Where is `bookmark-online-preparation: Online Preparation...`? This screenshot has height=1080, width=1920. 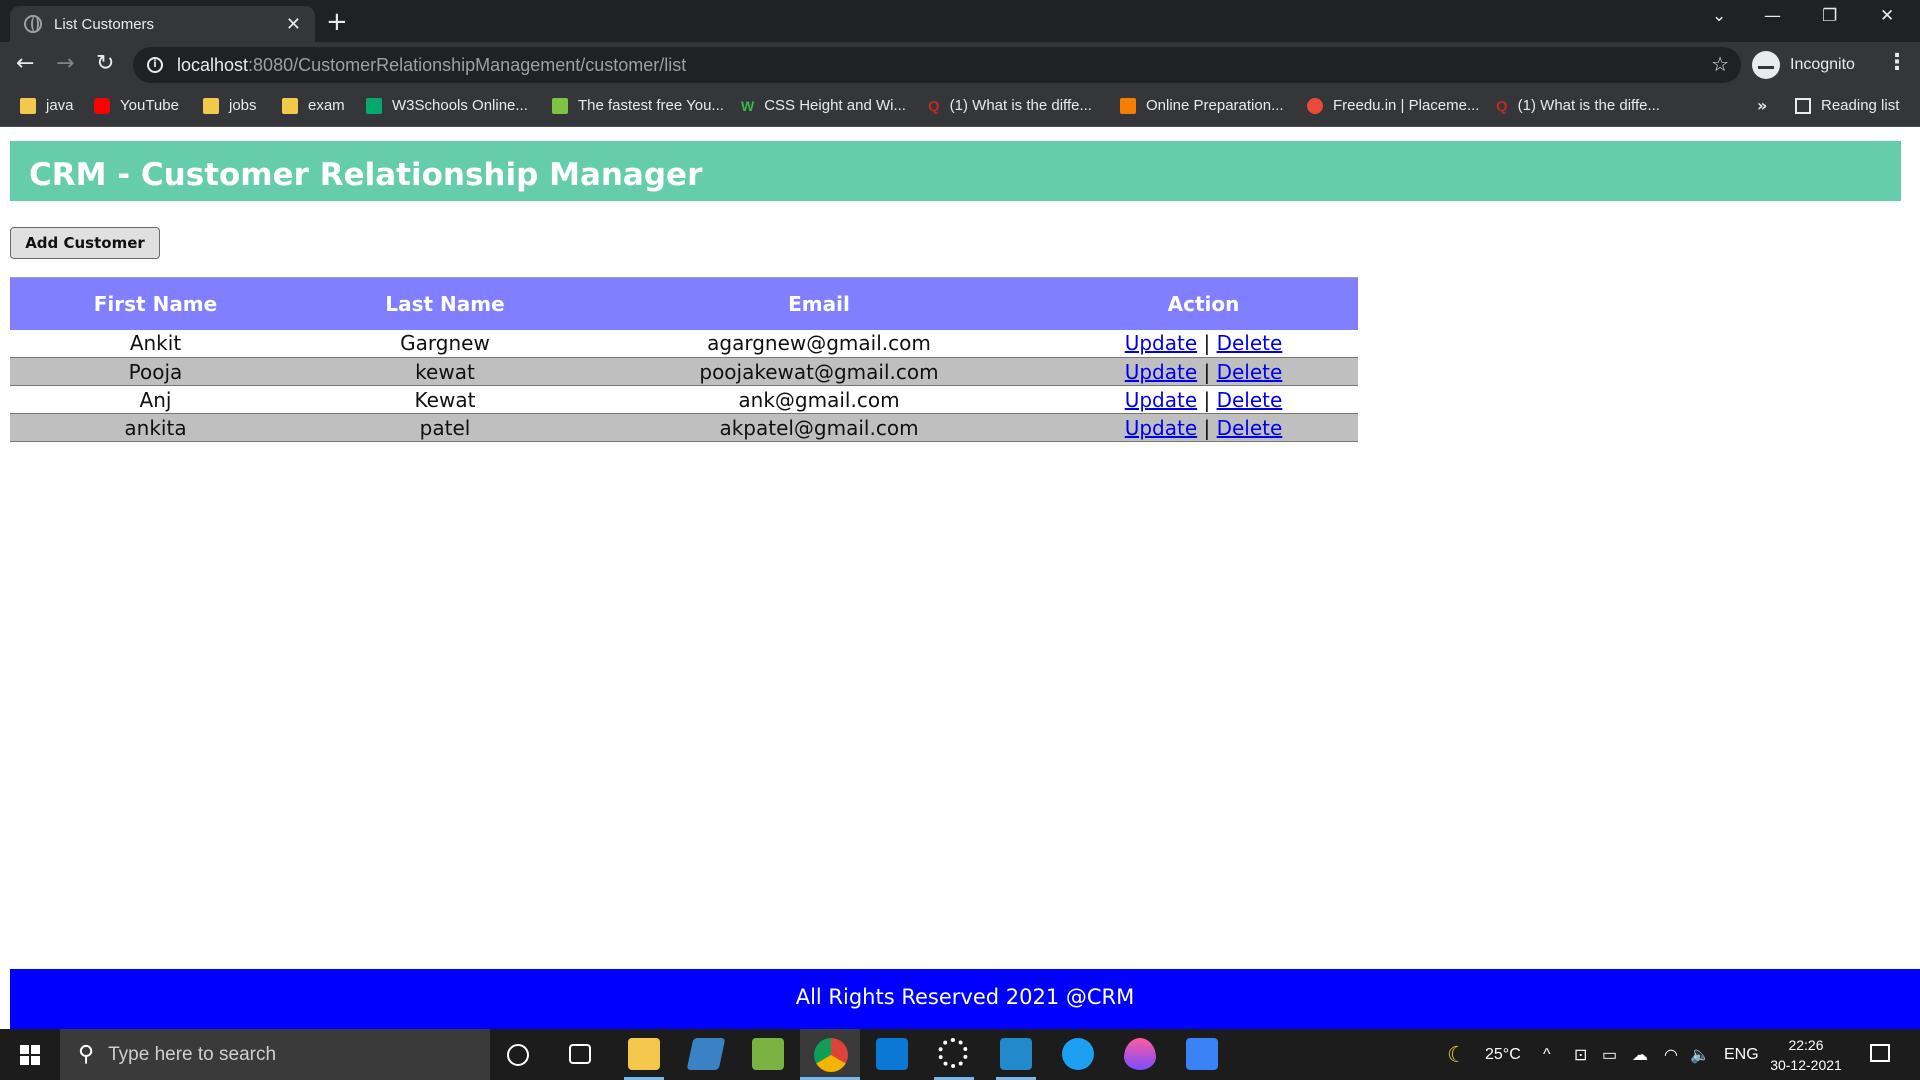 bookmark-online-preparation: Online Preparation... is located at coordinates (1202, 105).